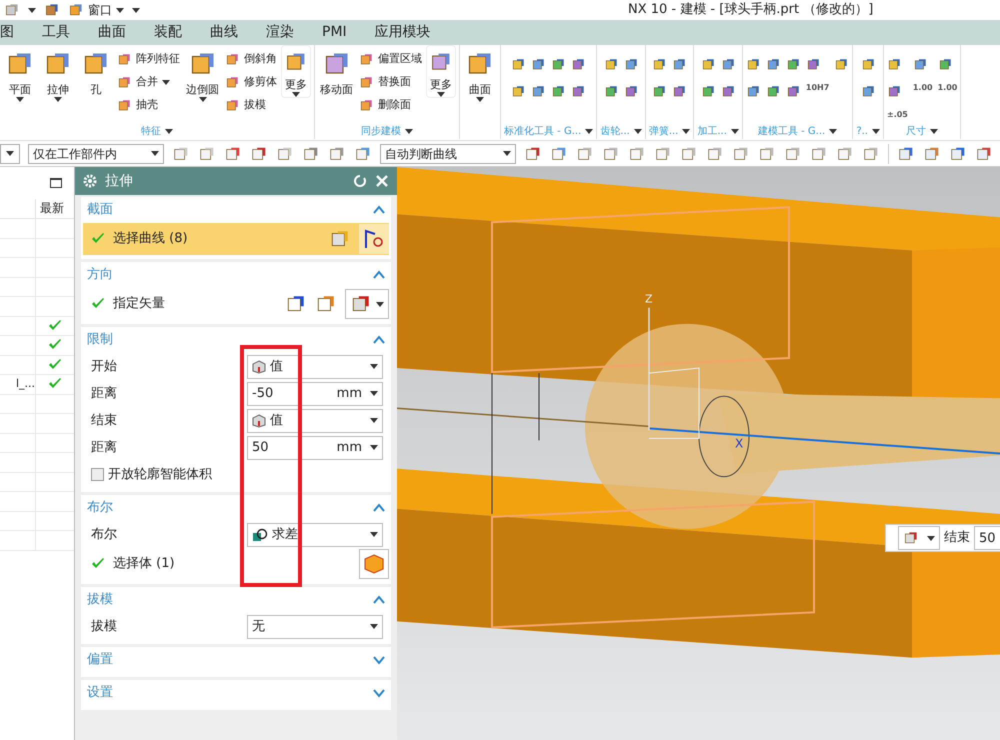  Describe the element at coordinates (97, 474) in the screenshot. I see `checkbox` at that location.